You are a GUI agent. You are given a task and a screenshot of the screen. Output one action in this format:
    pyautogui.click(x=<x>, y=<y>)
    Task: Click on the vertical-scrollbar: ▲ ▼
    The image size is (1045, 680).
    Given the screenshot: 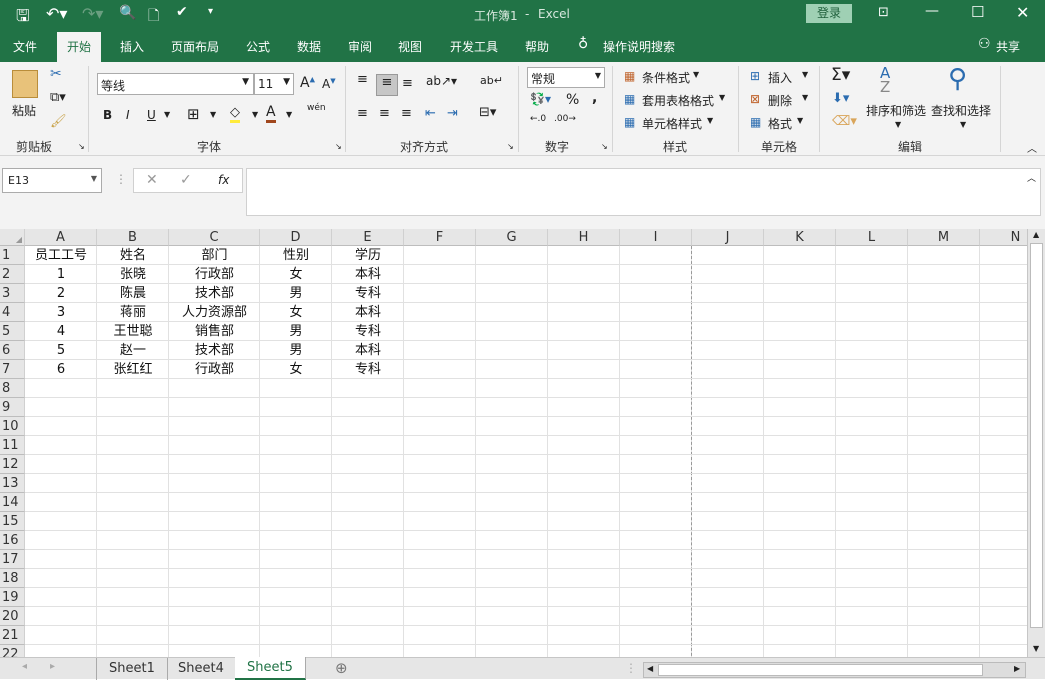 What is the action you would take?
    pyautogui.click(x=1036, y=443)
    